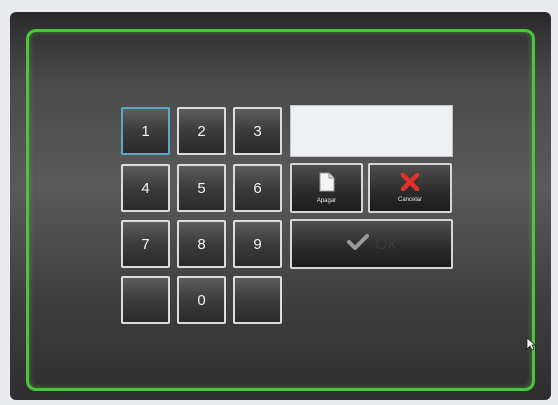  What do you see at coordinates (257, 244) in the screenshot?
I see `key-9: 9` at bounding box center [257, 244].